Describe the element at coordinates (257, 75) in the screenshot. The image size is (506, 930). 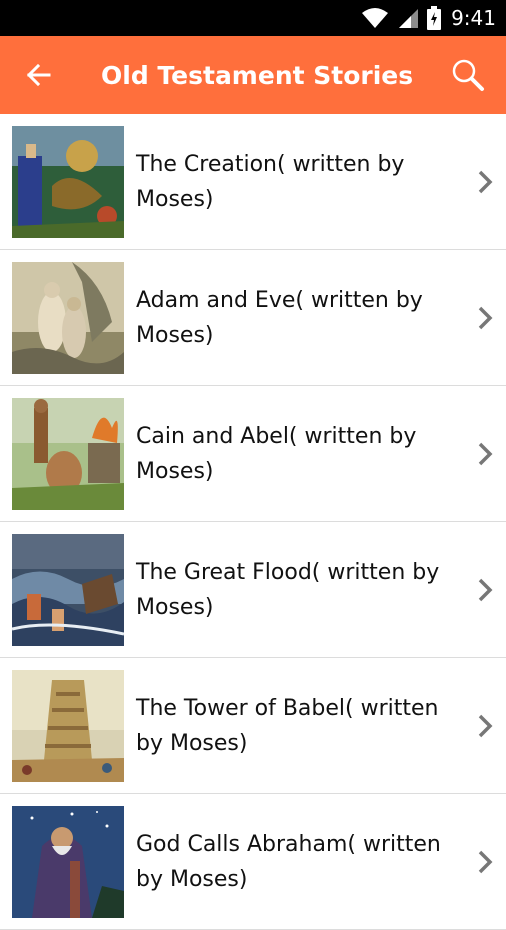
I see `page-title: Old Testament Stories` at that location.